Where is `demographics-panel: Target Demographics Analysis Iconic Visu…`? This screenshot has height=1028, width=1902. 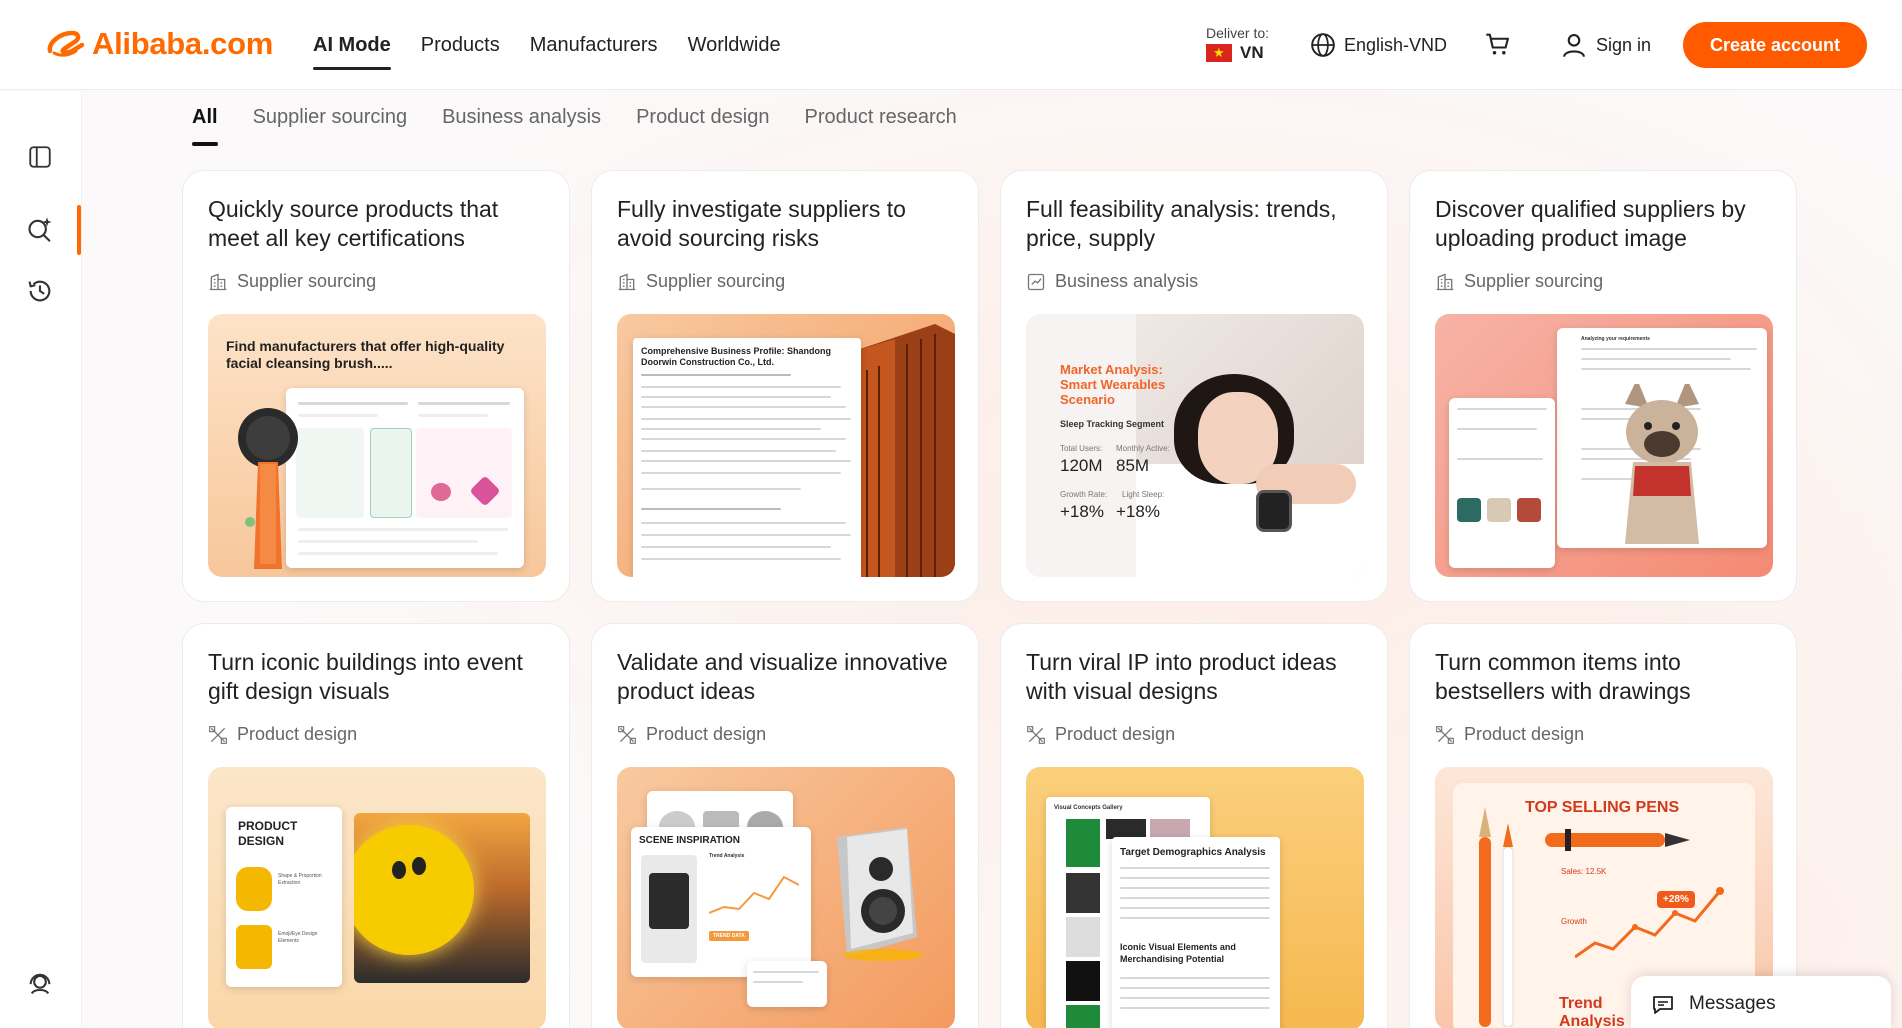 demographics-panel: Target Demographics Analysis Iconic Visu… is located at coordinates (1196, 932).